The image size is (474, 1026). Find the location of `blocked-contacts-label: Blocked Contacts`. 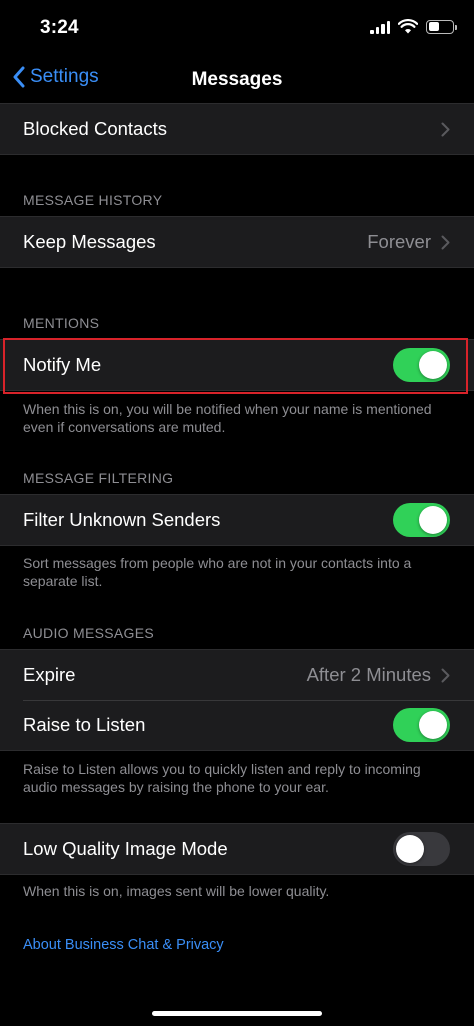

blocked-contacts-label: Blocked Contacts is located at coordinates (95, 128).